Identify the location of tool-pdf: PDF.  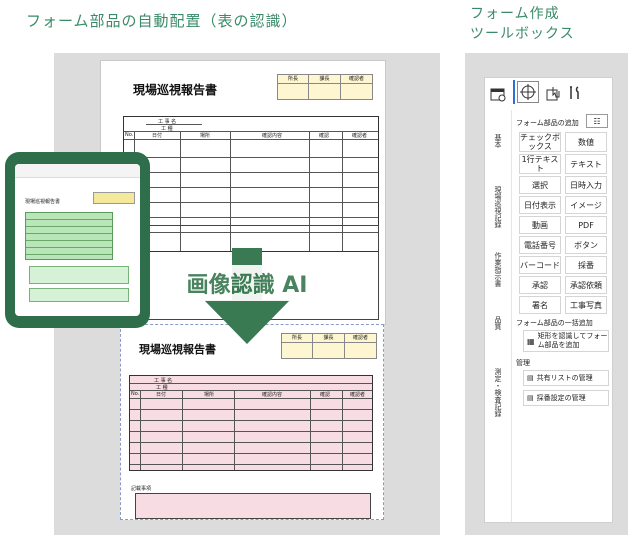
(586, 225).